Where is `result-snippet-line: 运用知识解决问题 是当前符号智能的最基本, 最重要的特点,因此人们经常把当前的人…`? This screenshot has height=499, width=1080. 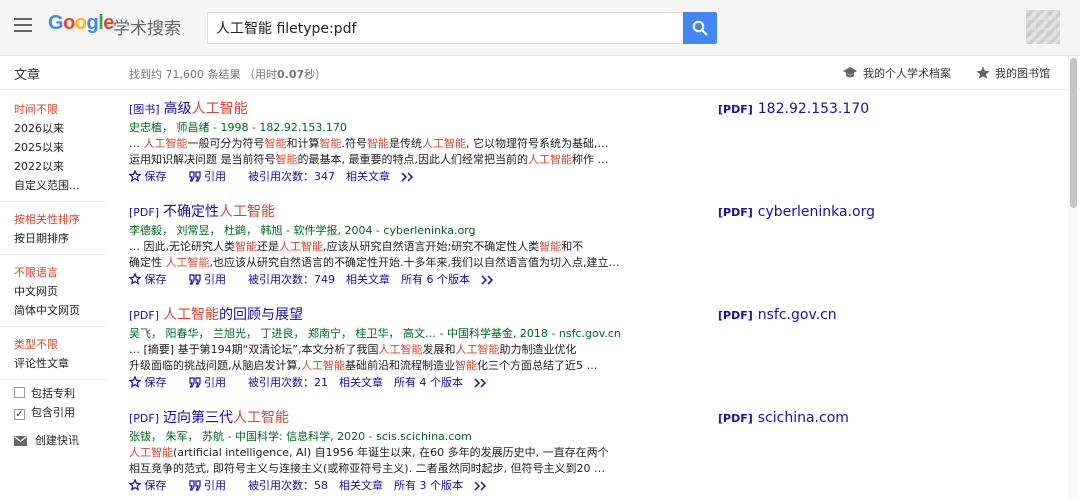
result-snippet-line: 运用知识解决问题 是当前符号智能的最基本, 最重要的特点,因此人们经常把当前的人… is located at coordinates (369, 159).